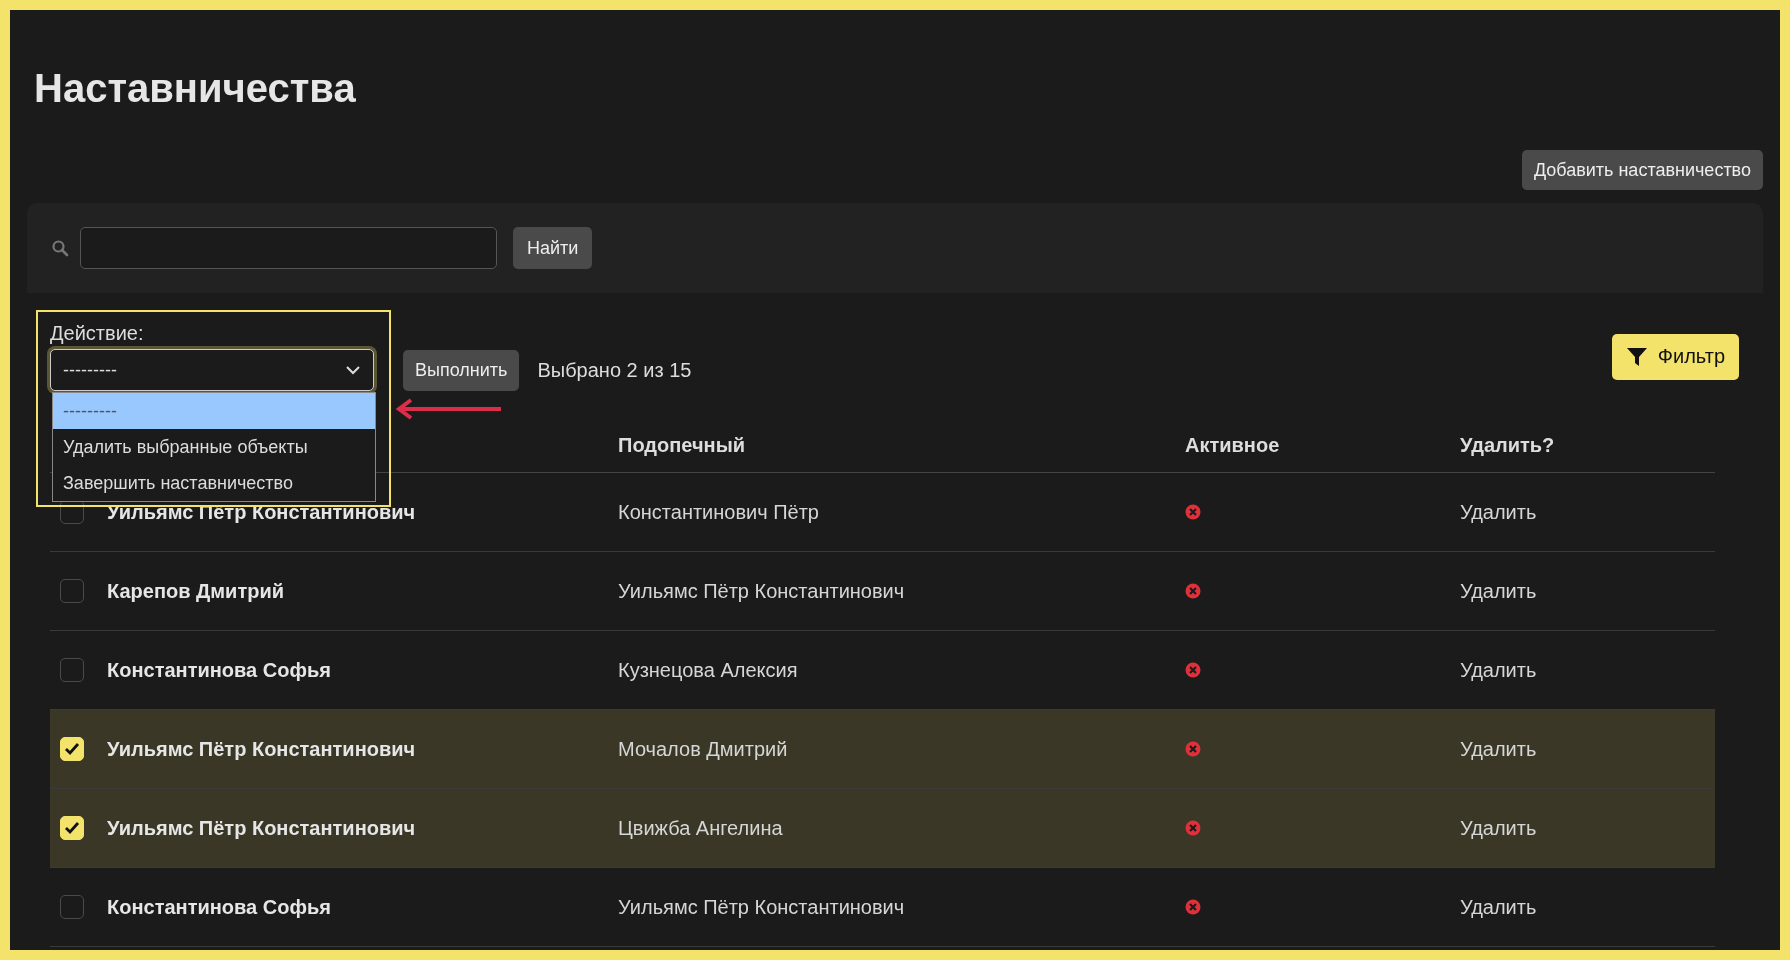  Describe the element at coordinates (97, 333) in the screenshot. I see `action-label: Действие:` at that location.